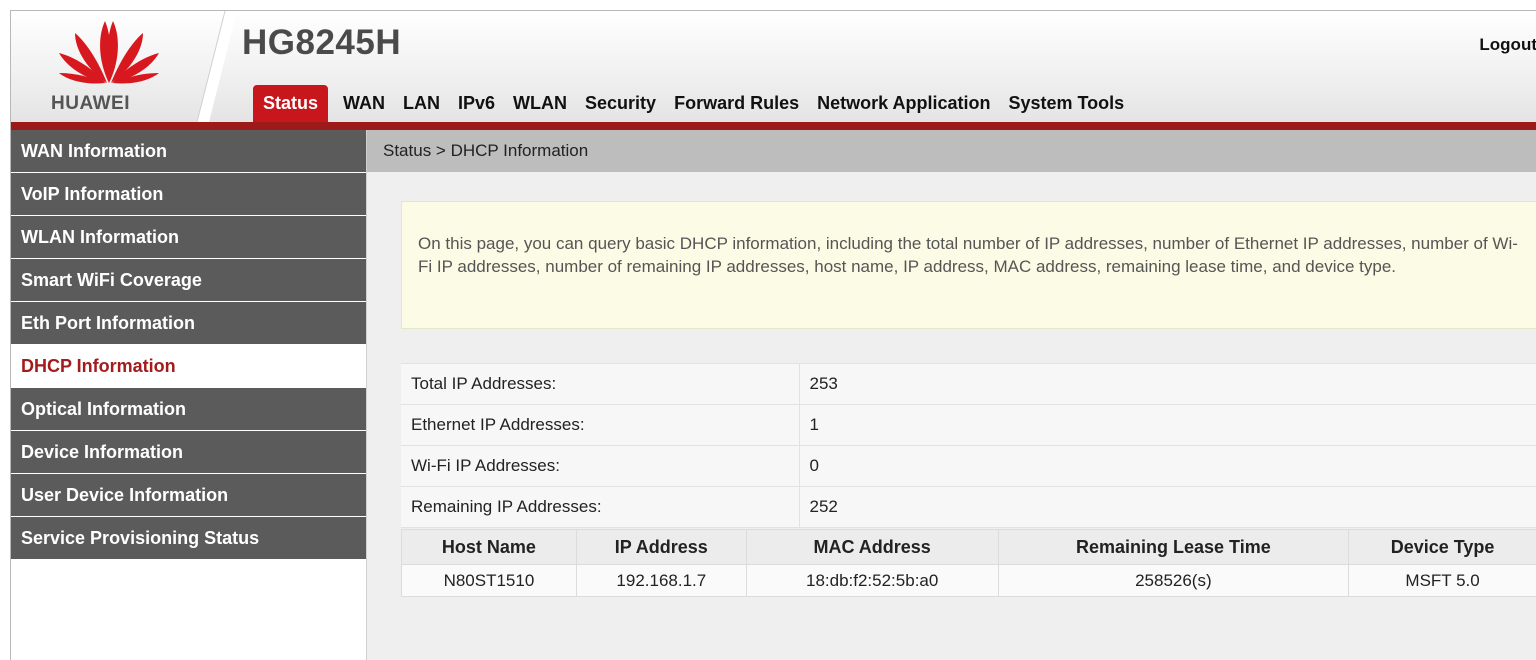  Describe the element at coordinates (1167, 384) in the screenshot. I see `total-ip-value: 253` at that location.